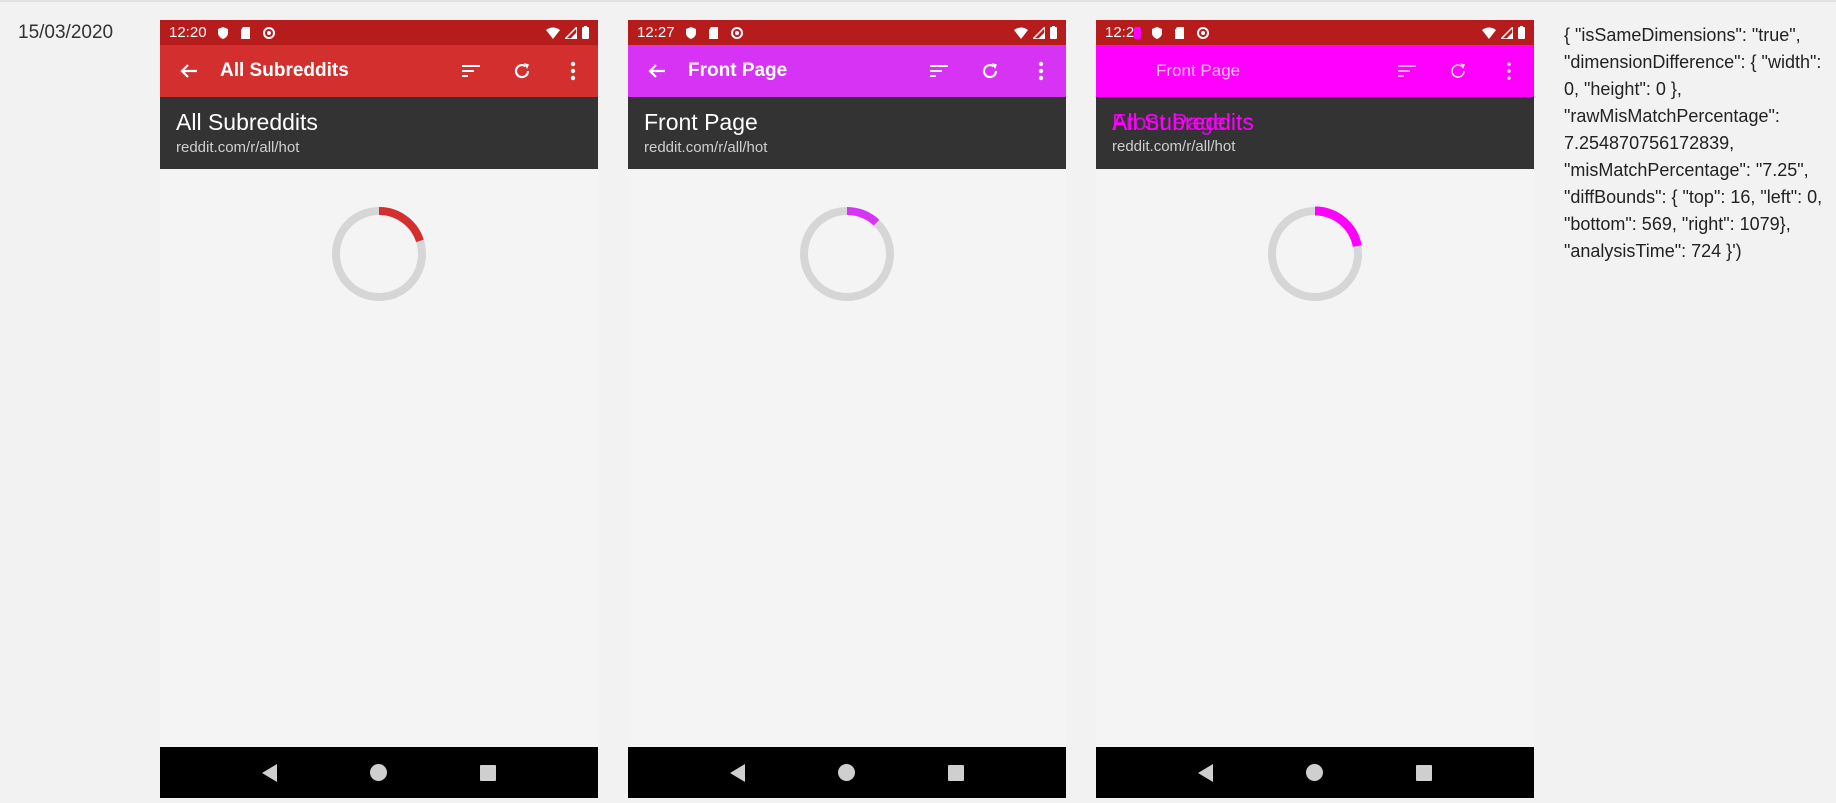 This screenshot has width=1836, height=803. I want to click on status-bar: 12:27, so click(847, 32).